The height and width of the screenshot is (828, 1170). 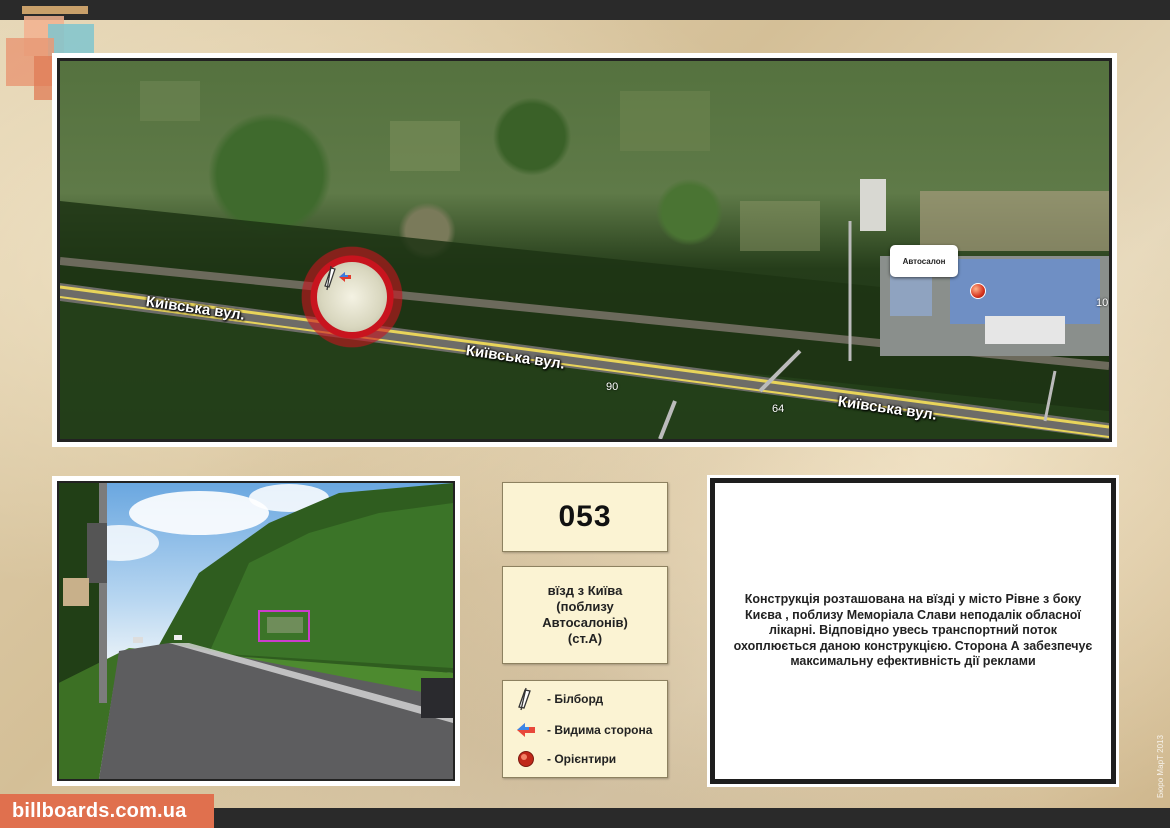 I want to click on address-line-3: Автосалонів), so click(x=585, y=622).